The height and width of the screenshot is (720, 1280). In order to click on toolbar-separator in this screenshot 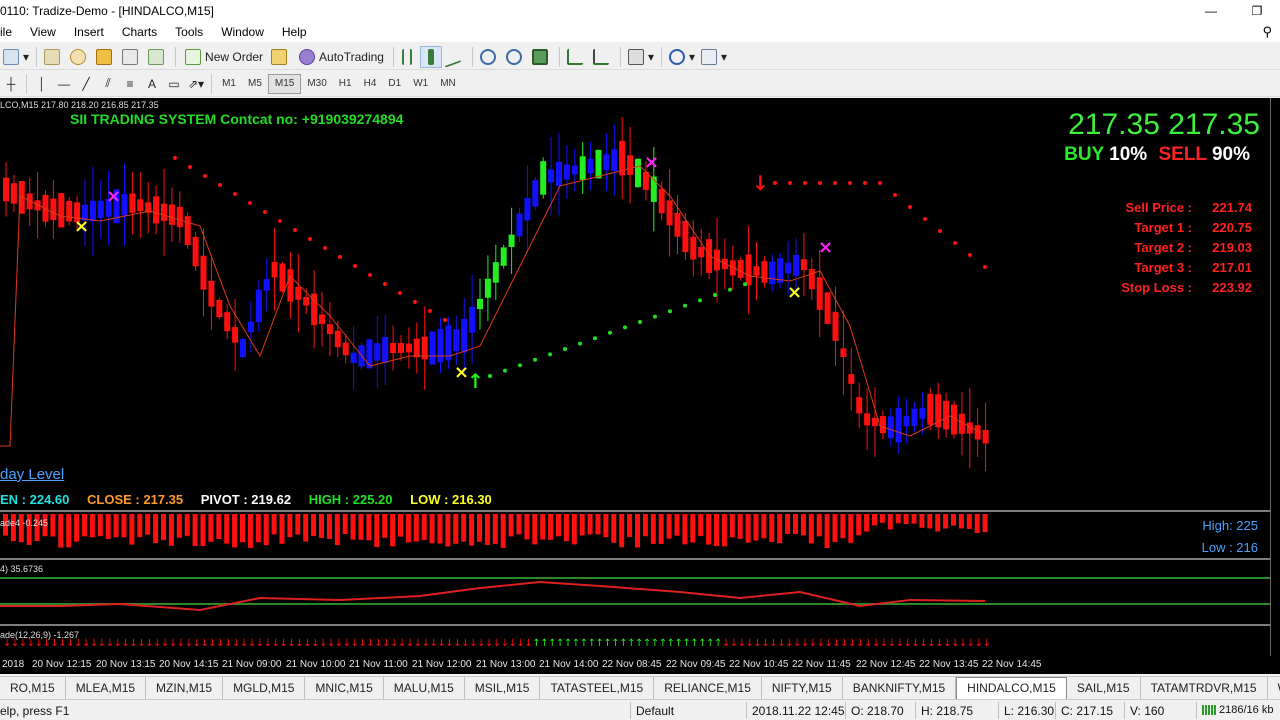, I will do `click(37, 56)`.